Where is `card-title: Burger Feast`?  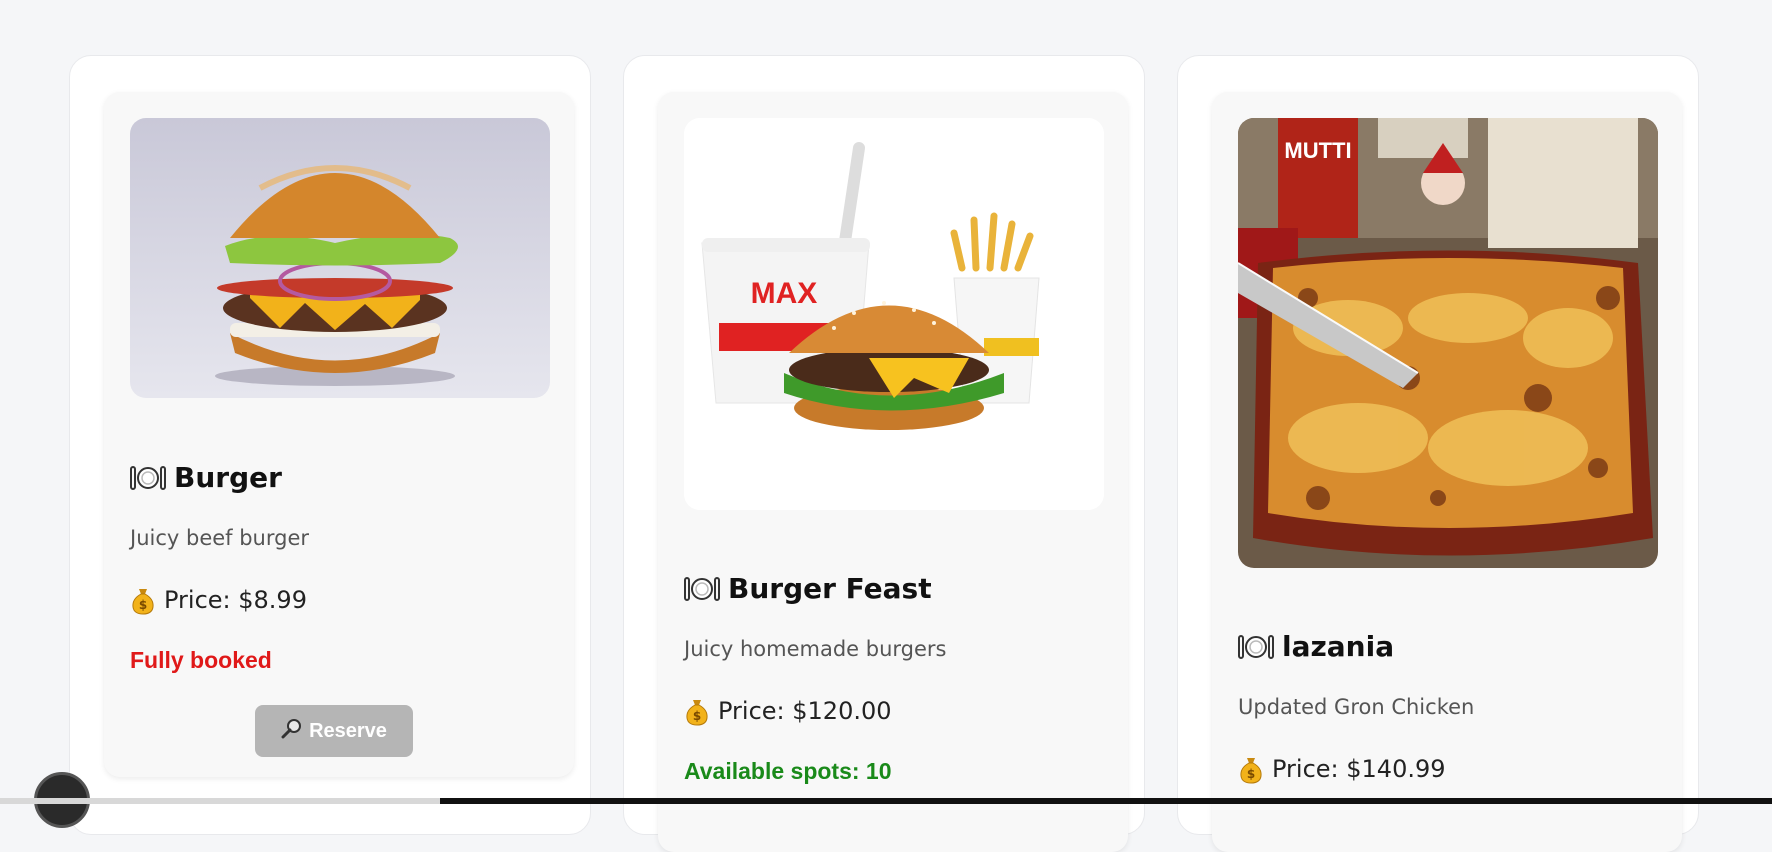
card-title: Burger Feast is located at coordinates (808, 588).